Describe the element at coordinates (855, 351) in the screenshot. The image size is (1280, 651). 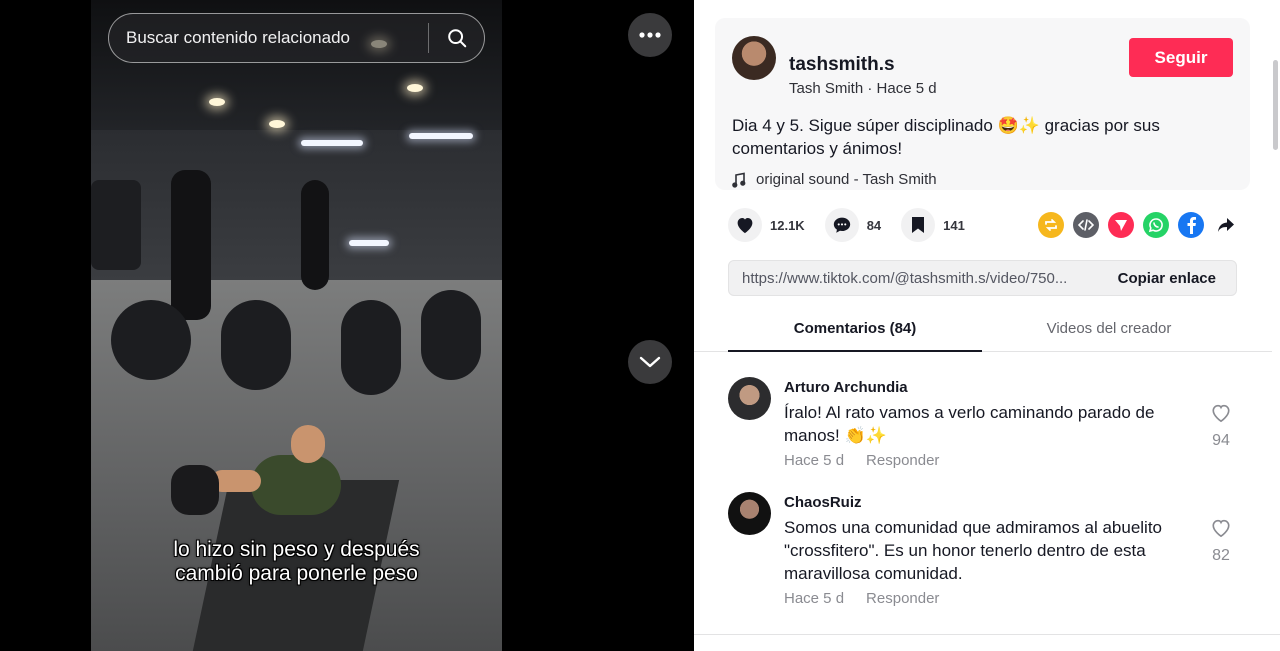
I see `active-tab-indicator` at that location.